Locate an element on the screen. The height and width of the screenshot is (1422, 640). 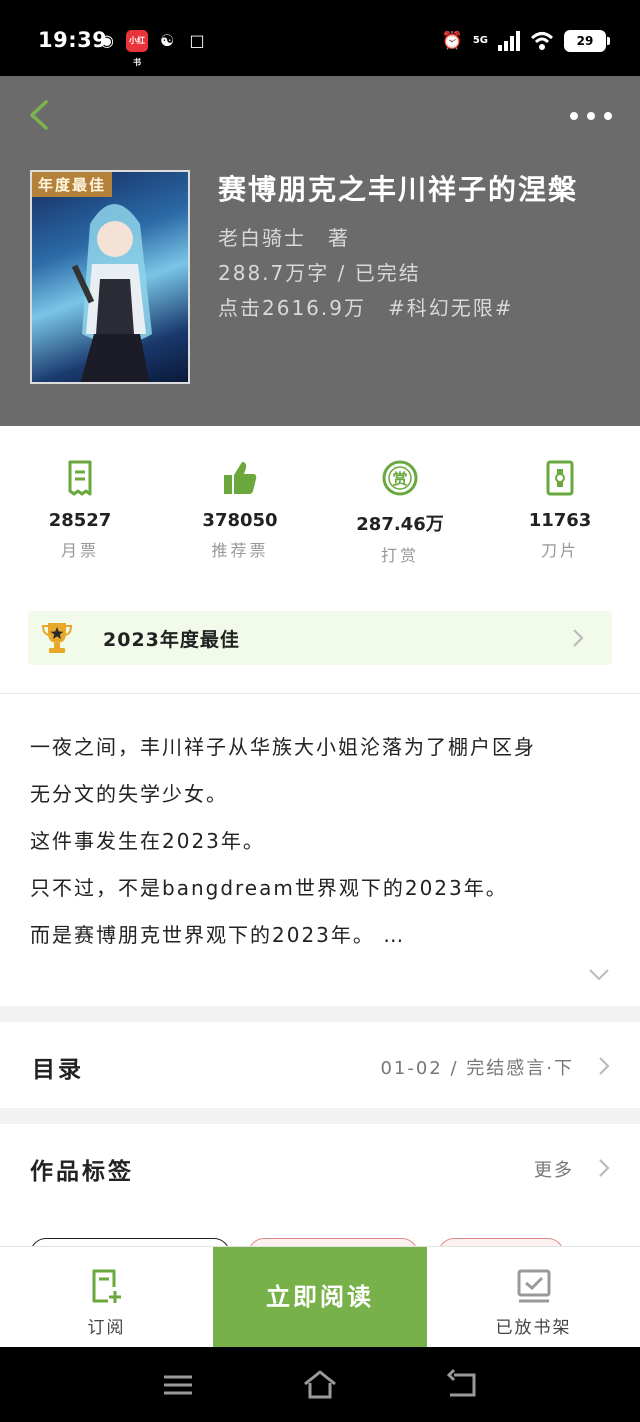
xiaohongshu-icon: 小红书 is located at coordinates (137, 48).